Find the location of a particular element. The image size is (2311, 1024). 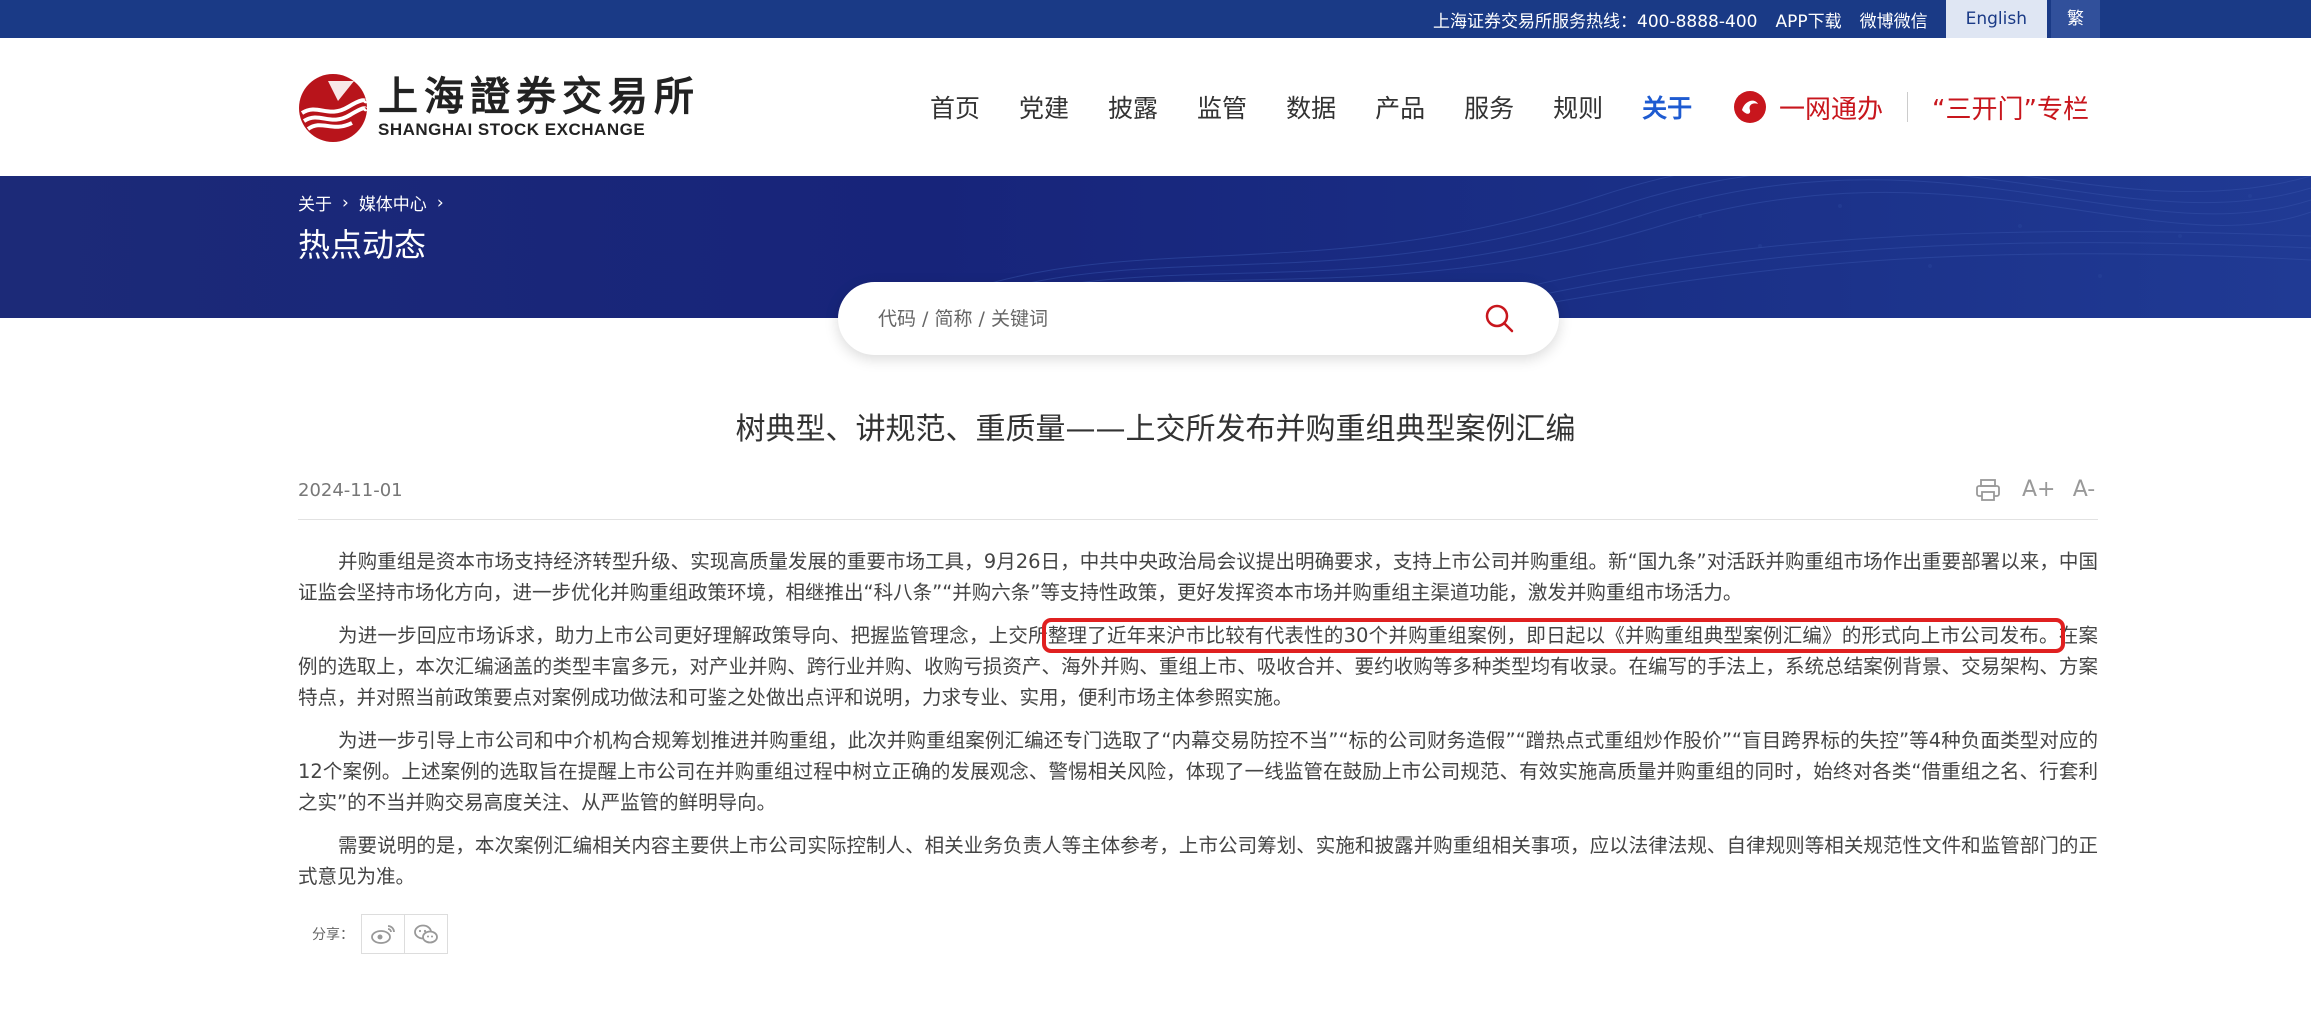

publish-date: 2024-11-01 is located at coordinates (350, 490).